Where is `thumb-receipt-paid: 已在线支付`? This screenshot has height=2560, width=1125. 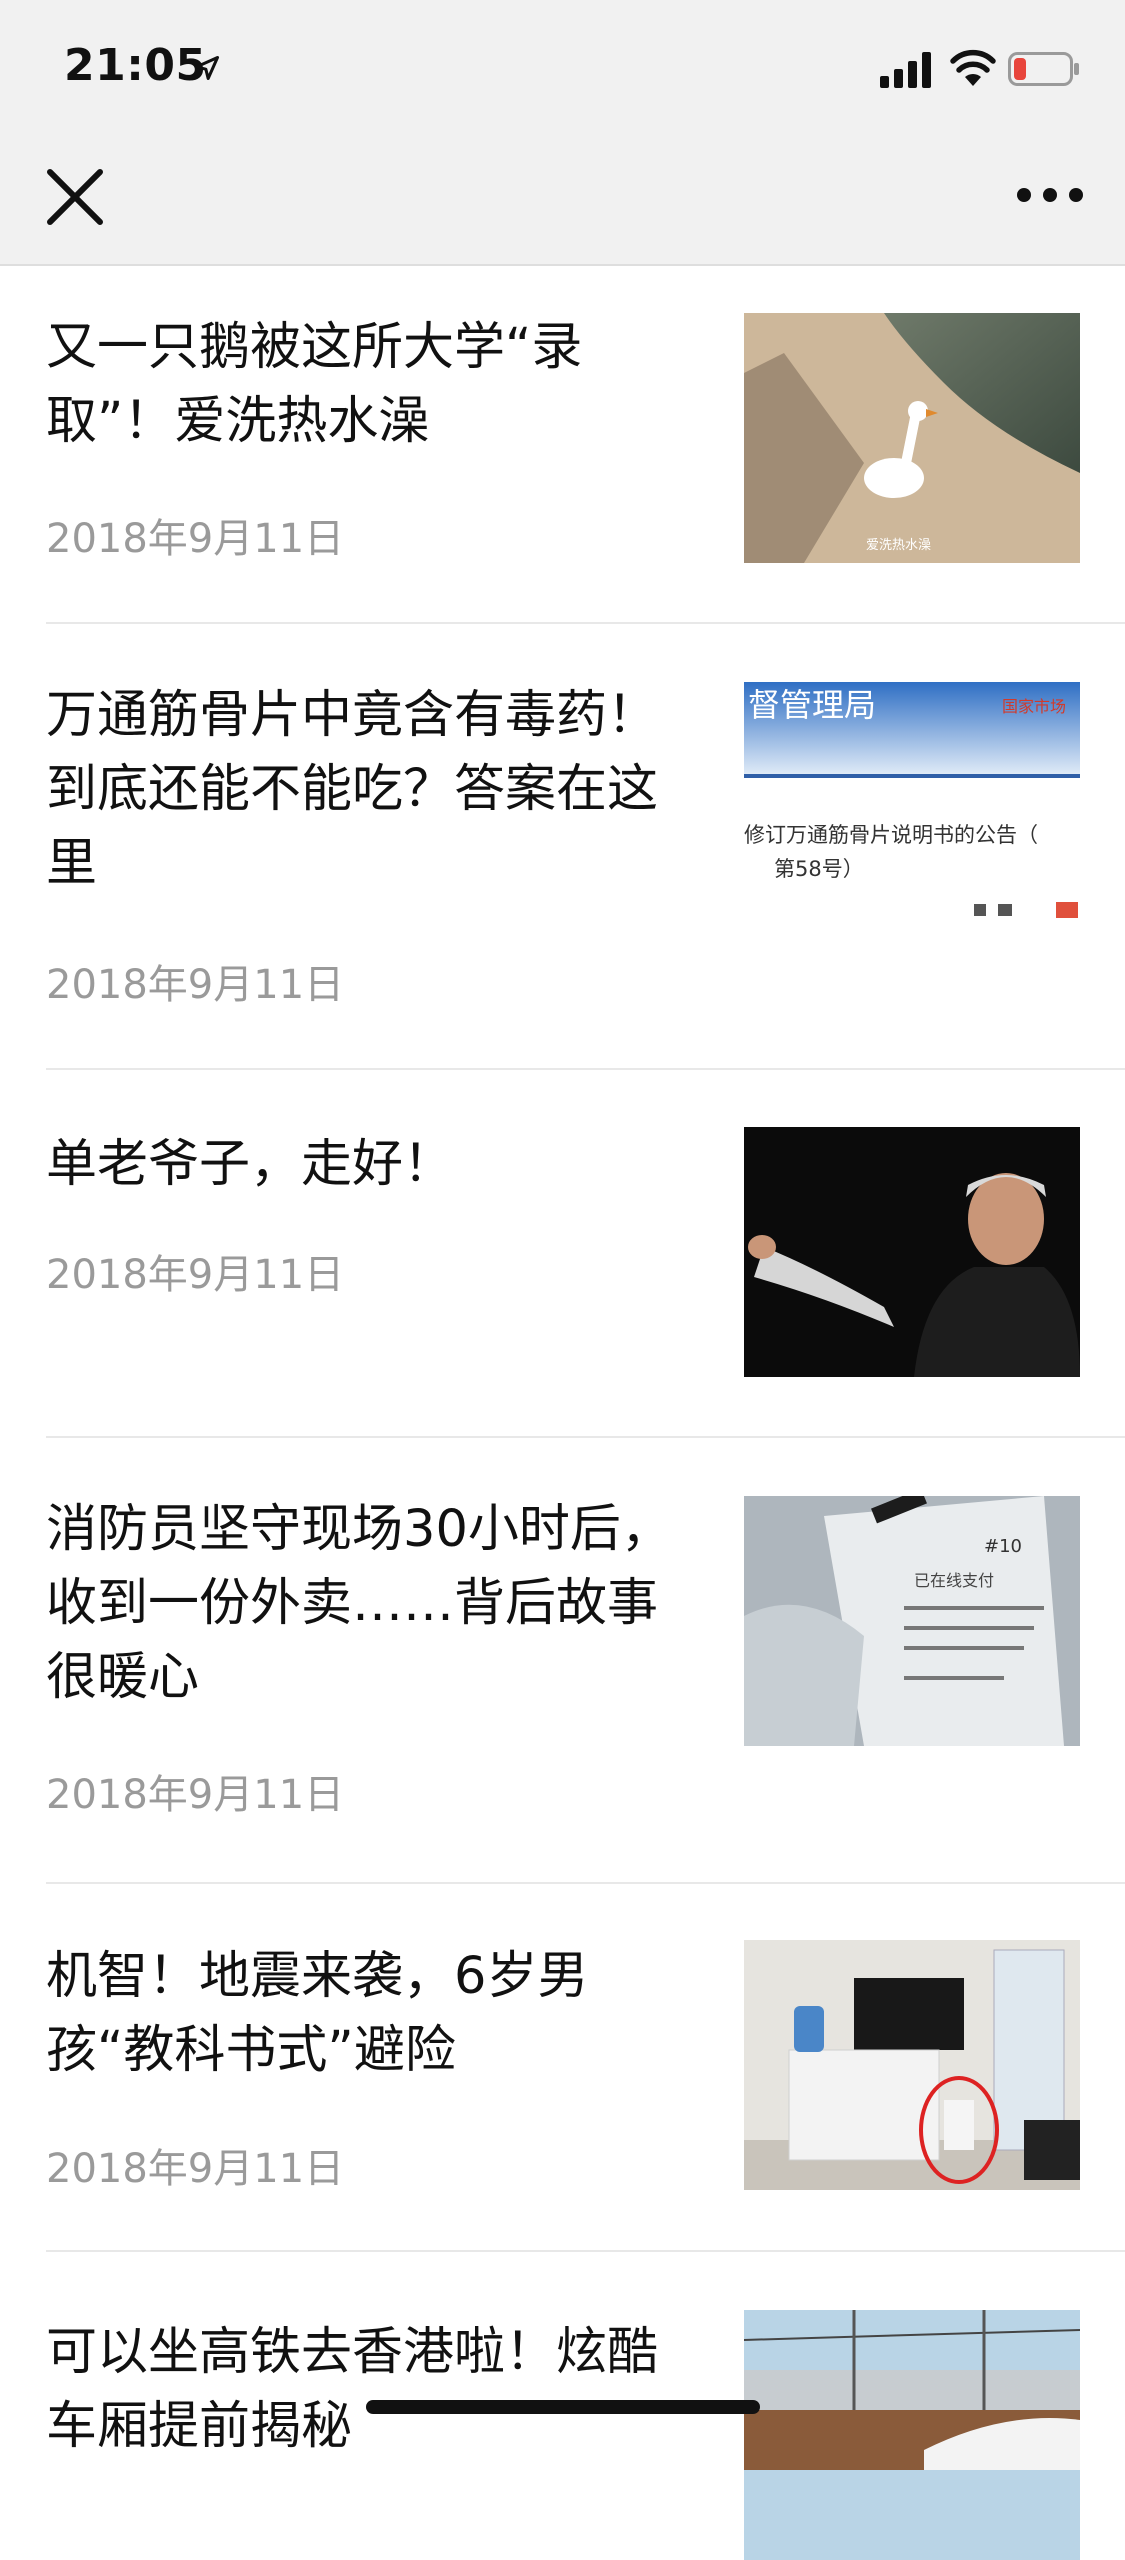 thumb-receipt-paid: 已在线支付 is located at coordinates (954, 1580).